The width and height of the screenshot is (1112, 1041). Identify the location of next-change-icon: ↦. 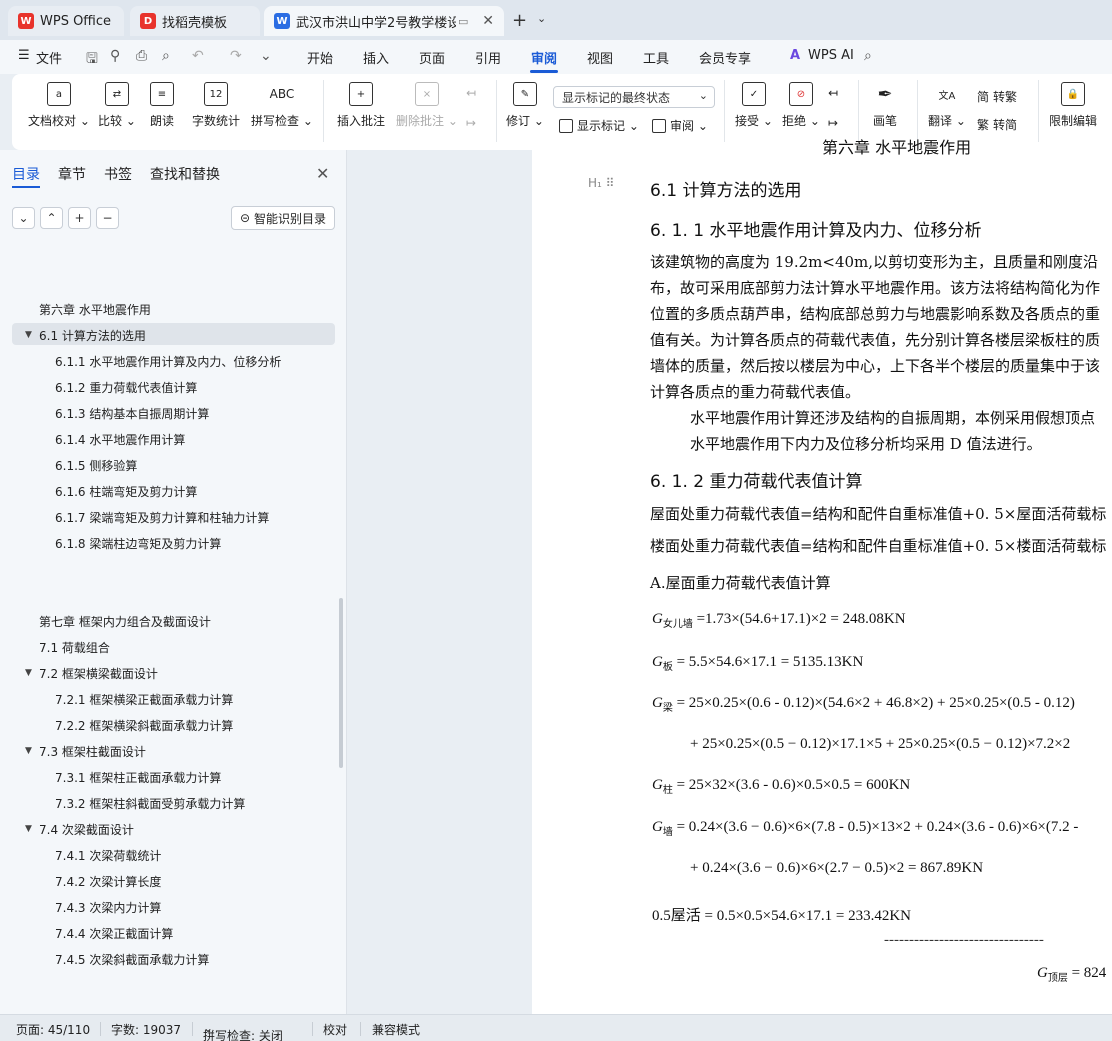
(833, 123).